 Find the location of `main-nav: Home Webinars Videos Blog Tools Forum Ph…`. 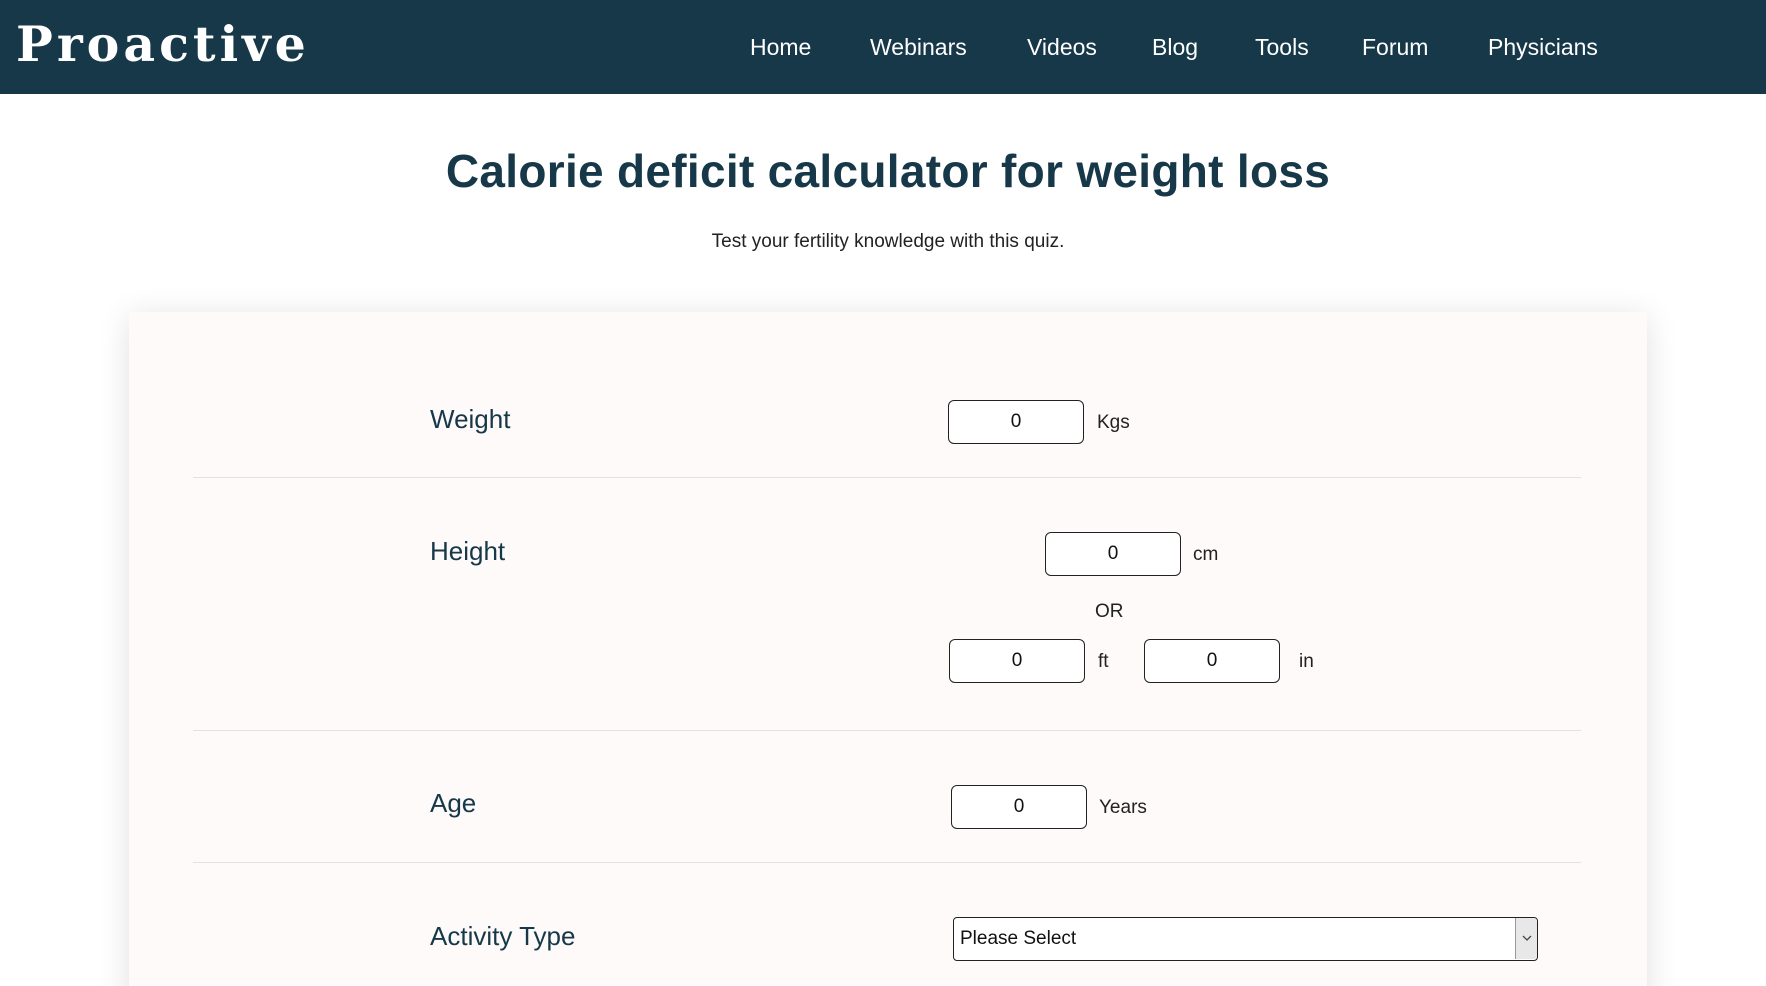

main-nav: Home Webinars Videos Blog Tools Forum Ph… is located at coordinates (883, 47).